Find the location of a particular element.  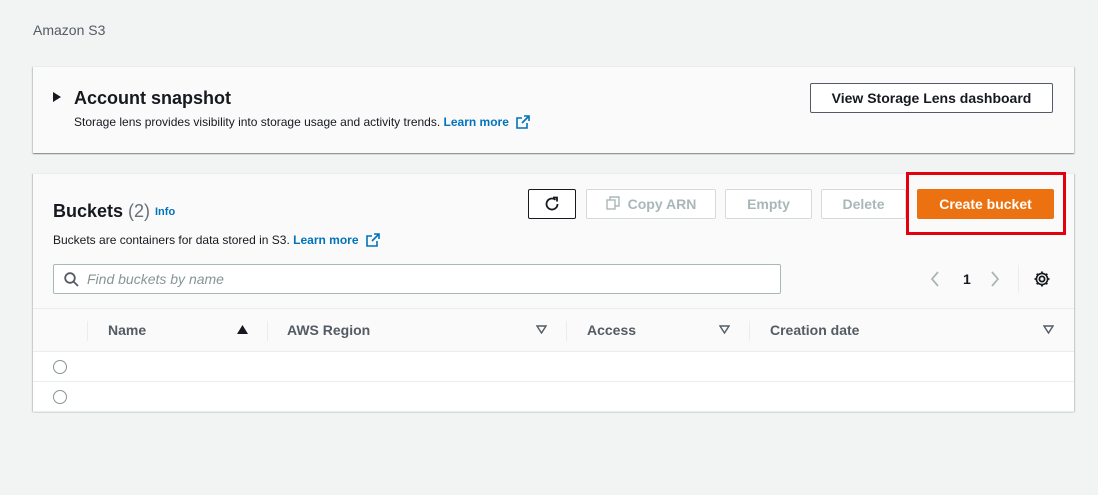

refresh-icon is located at coordinates (552, 204).